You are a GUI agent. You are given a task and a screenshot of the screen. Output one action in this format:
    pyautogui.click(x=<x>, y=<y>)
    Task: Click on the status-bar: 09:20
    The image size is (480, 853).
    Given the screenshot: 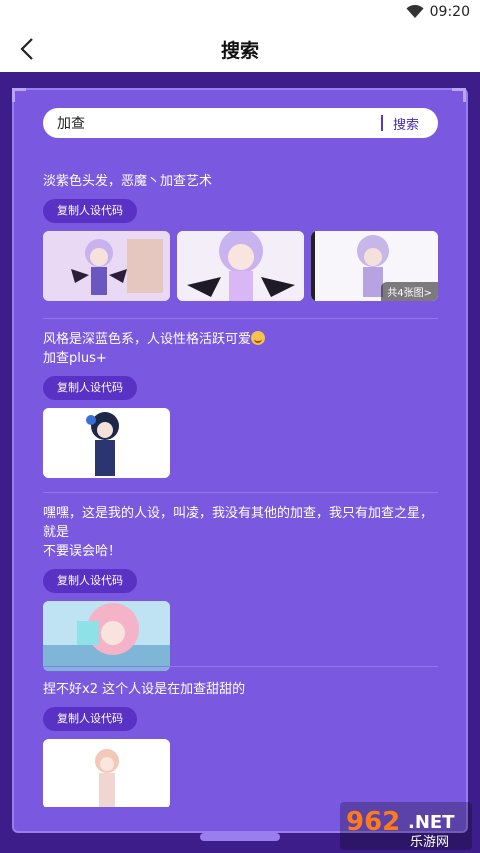 What is the action you would take?
    pyautogui.click(x=240, y=13)
    